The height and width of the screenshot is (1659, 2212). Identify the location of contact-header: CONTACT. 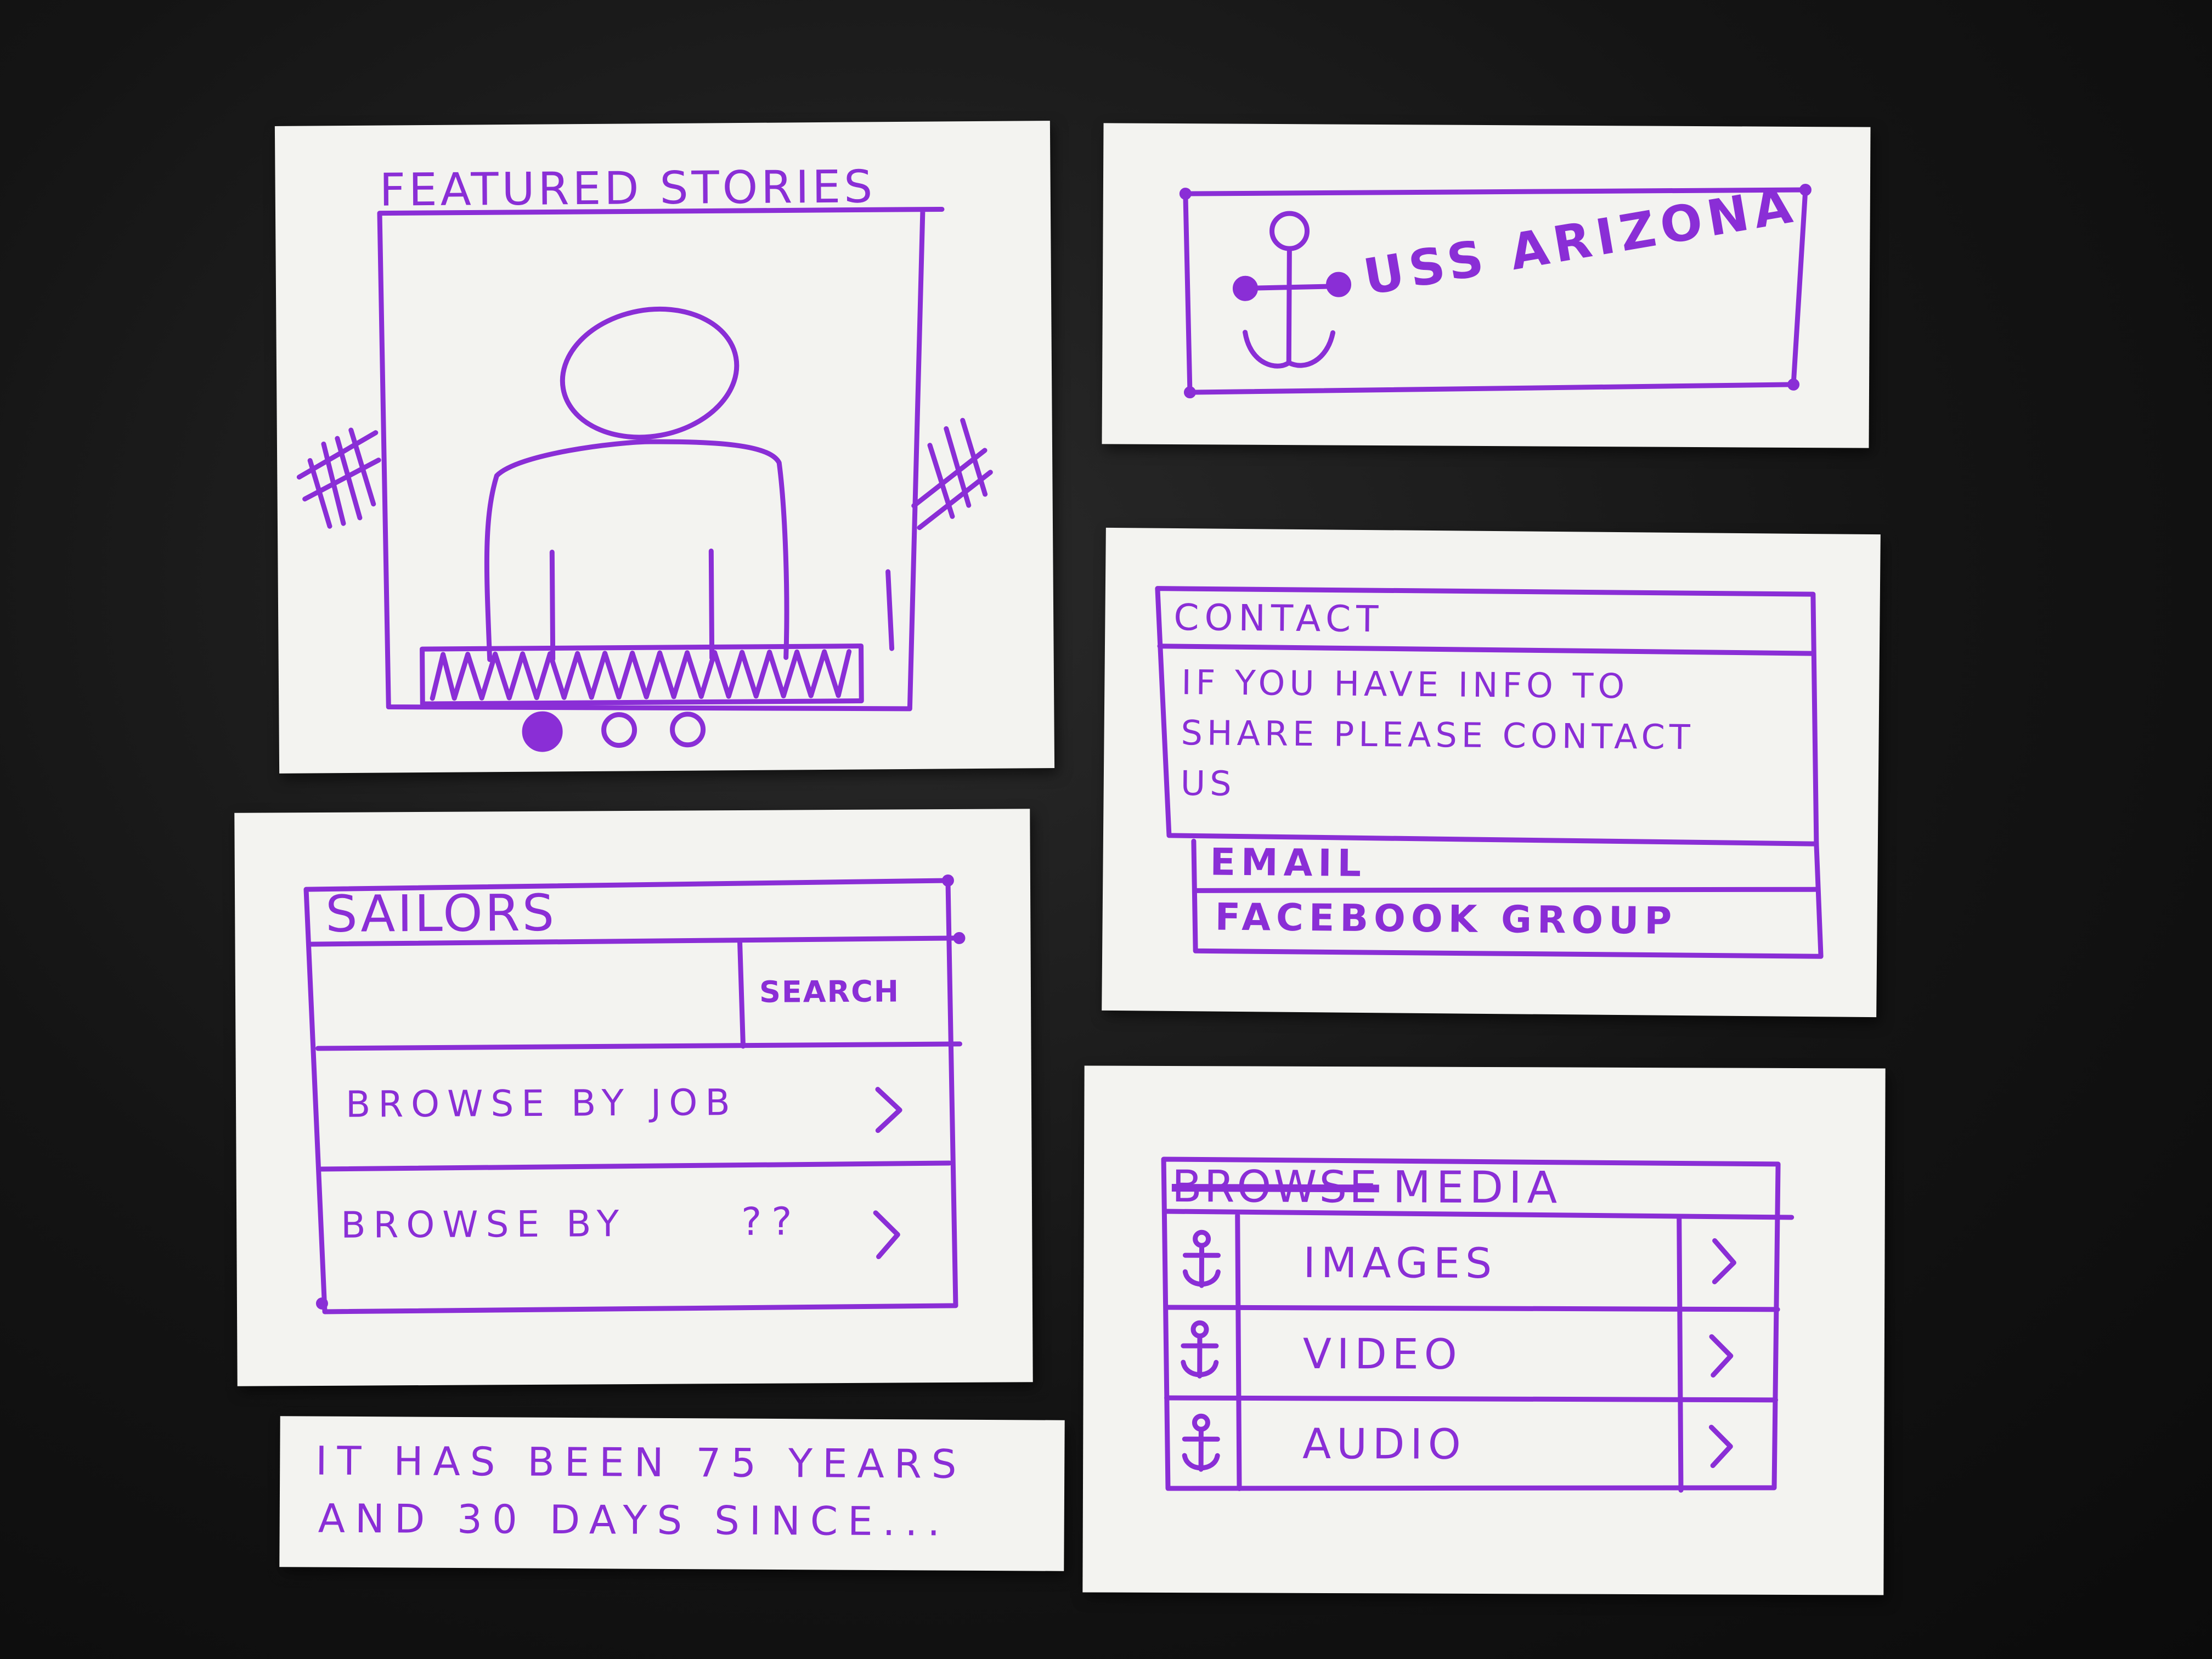
(1279, 618).